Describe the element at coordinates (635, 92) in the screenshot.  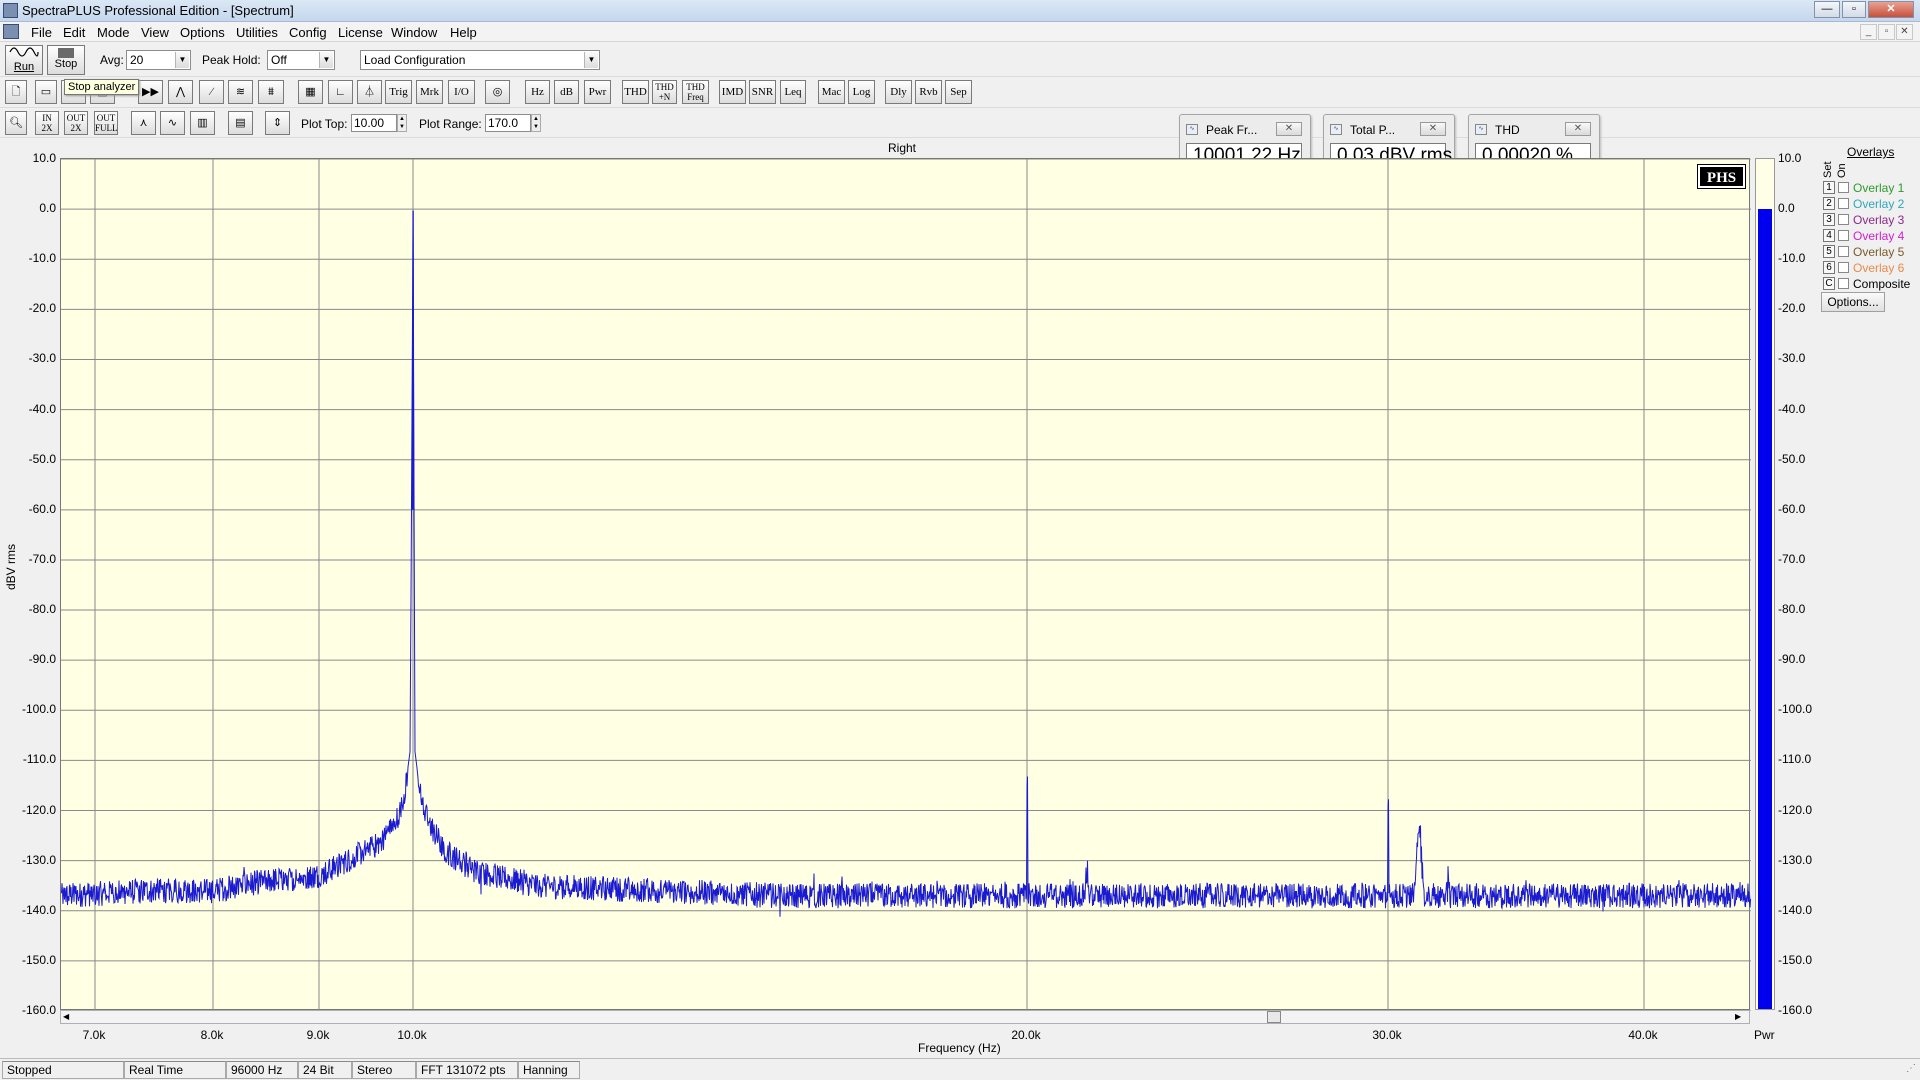
I see `thd-button: THD` at that location.